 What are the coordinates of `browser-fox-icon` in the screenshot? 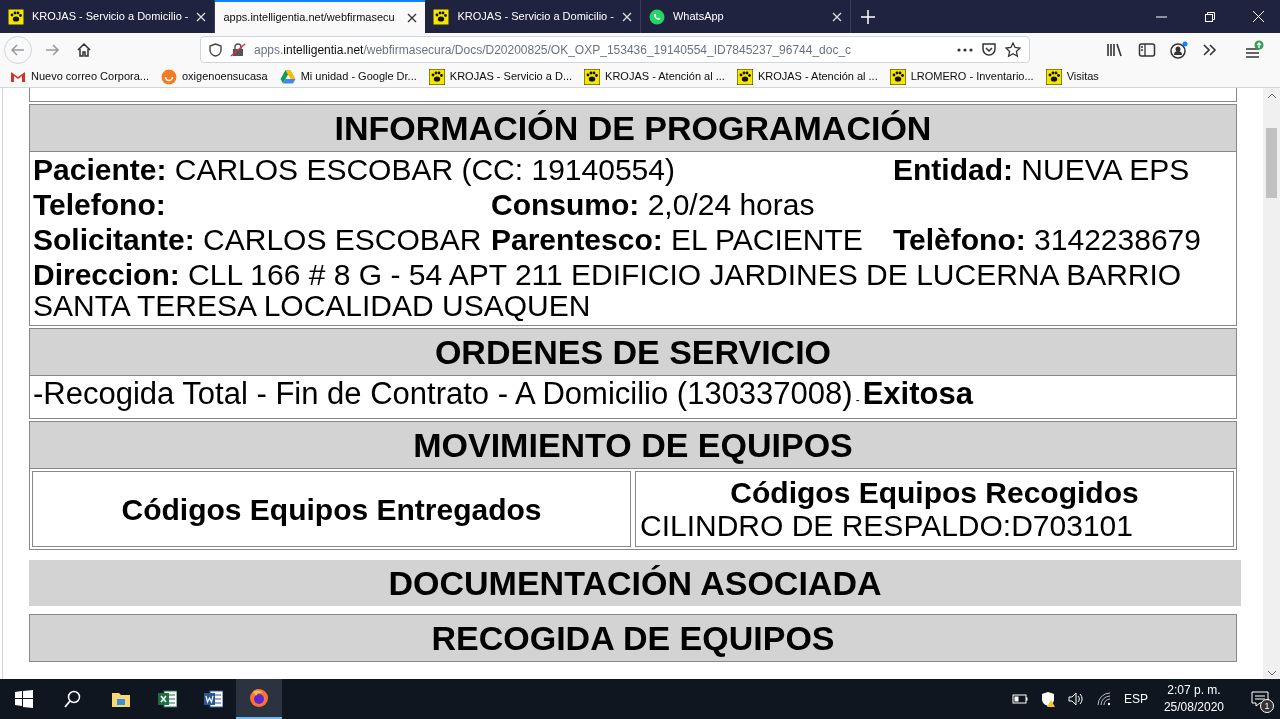 It's located at (259, 698).